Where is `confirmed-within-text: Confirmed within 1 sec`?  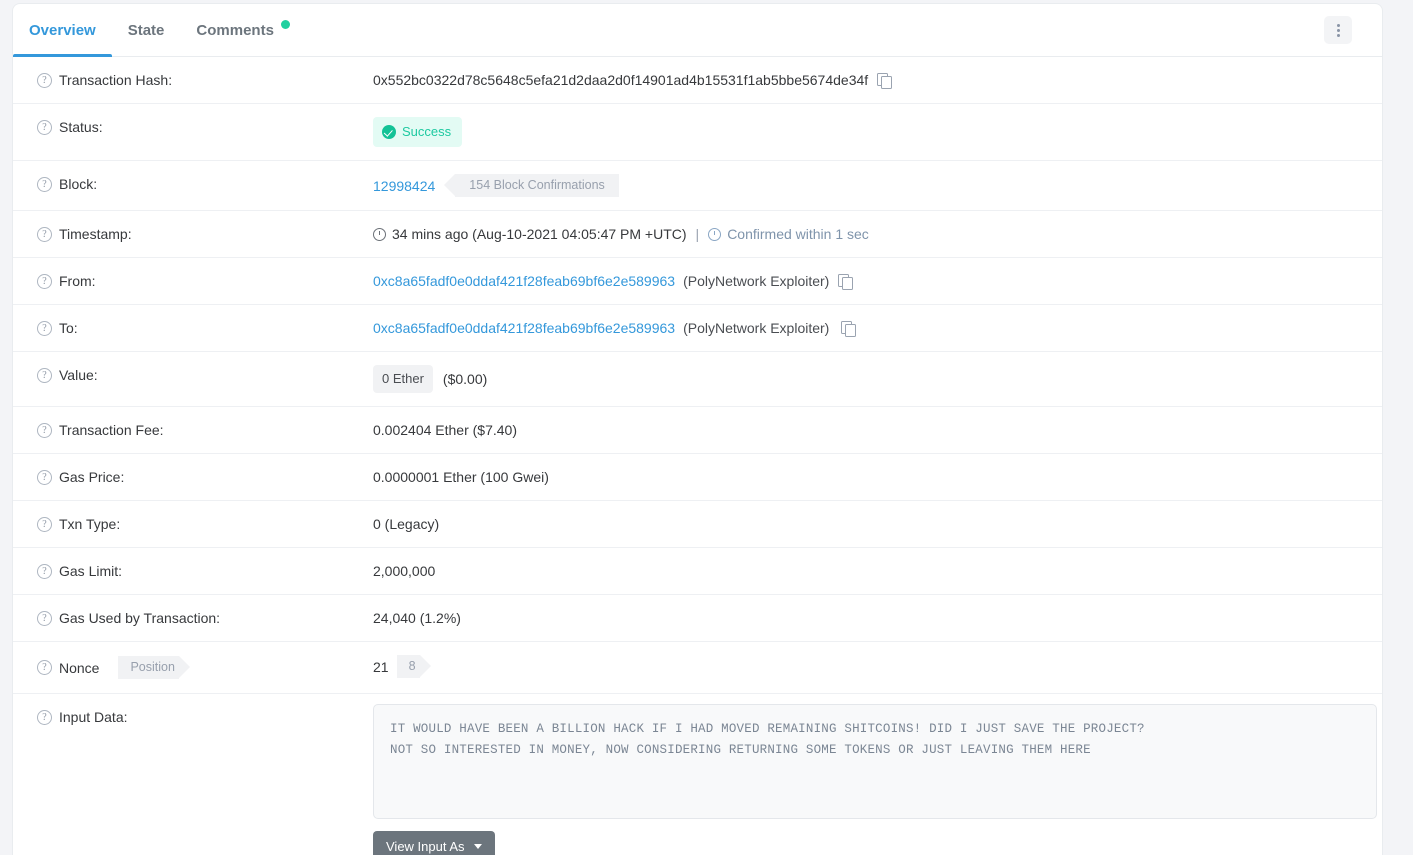
confirmed-within-text: Confirmed within 1 sec is located at coordinates (798, 234).